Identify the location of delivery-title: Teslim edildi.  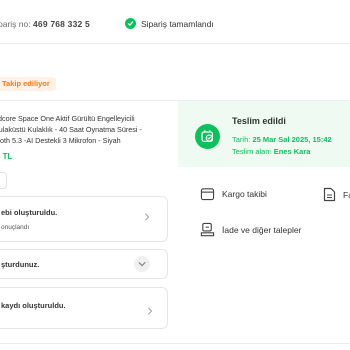
(259, 121).